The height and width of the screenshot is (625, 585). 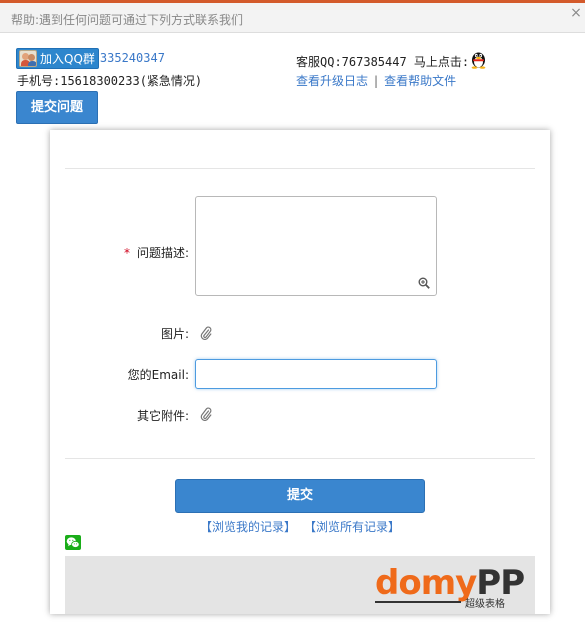 I want to click on required-mark: *, so click(x=126, y=253).